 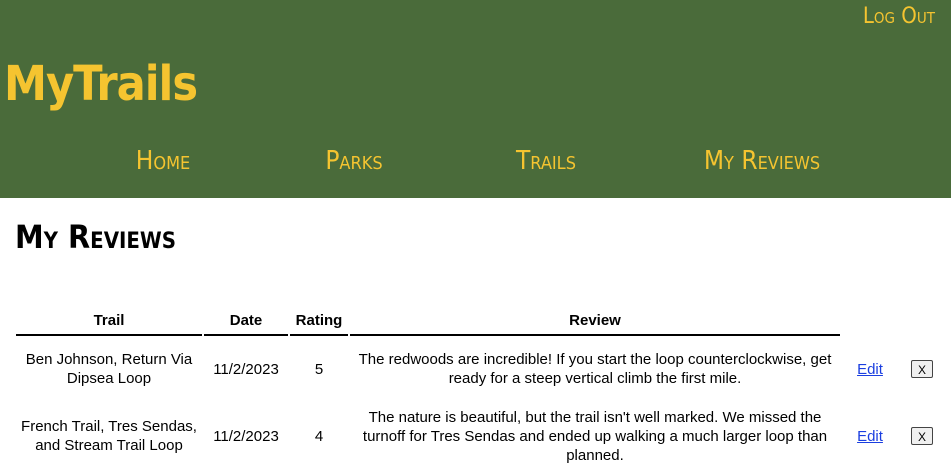 What do you see at coordinates (595, 321) in the screenshot?
I see `column-header-review: Review` at bounding box center [595, 321].